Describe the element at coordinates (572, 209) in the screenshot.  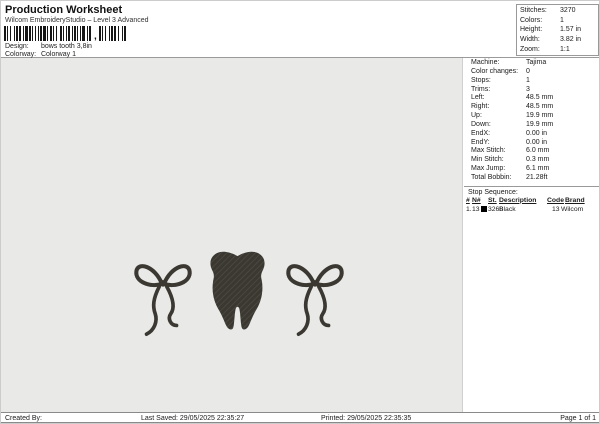
I see `row-brand: Wilcom` at that location.